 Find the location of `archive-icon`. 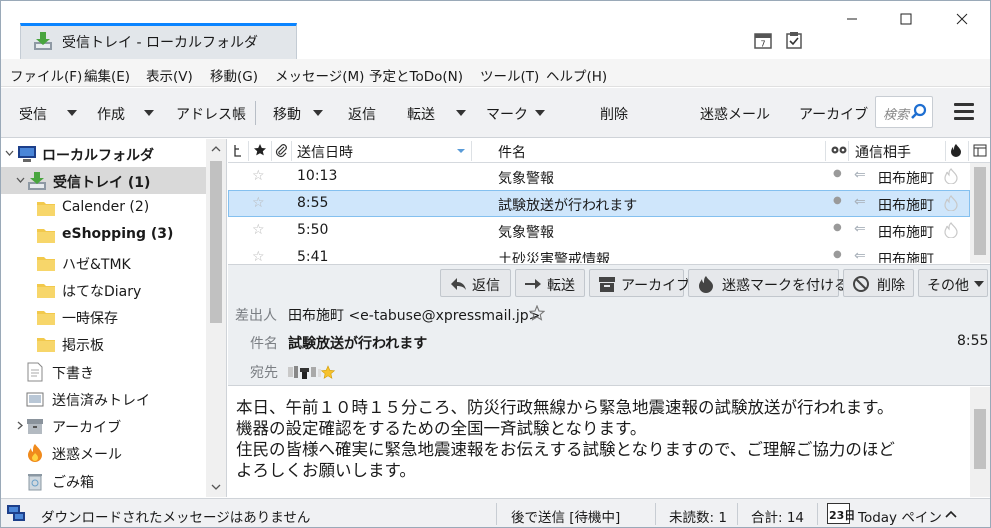

archive-icon is located at coordinates (607, 284).